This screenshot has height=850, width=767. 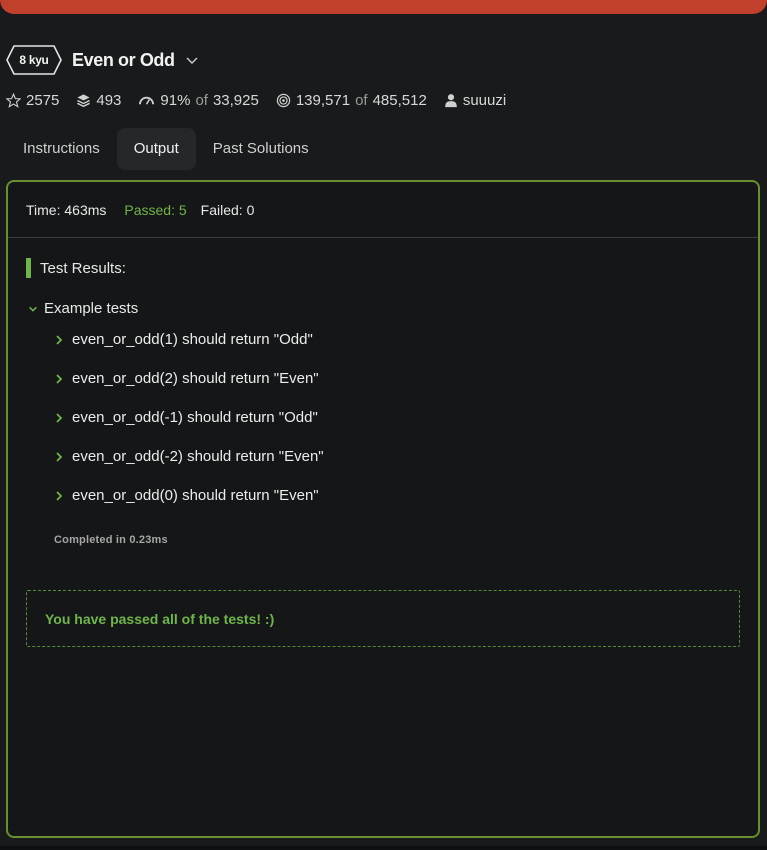 I want to click on test-item: even_or_odd(2) should return "Even", so click(x=354, y=378).